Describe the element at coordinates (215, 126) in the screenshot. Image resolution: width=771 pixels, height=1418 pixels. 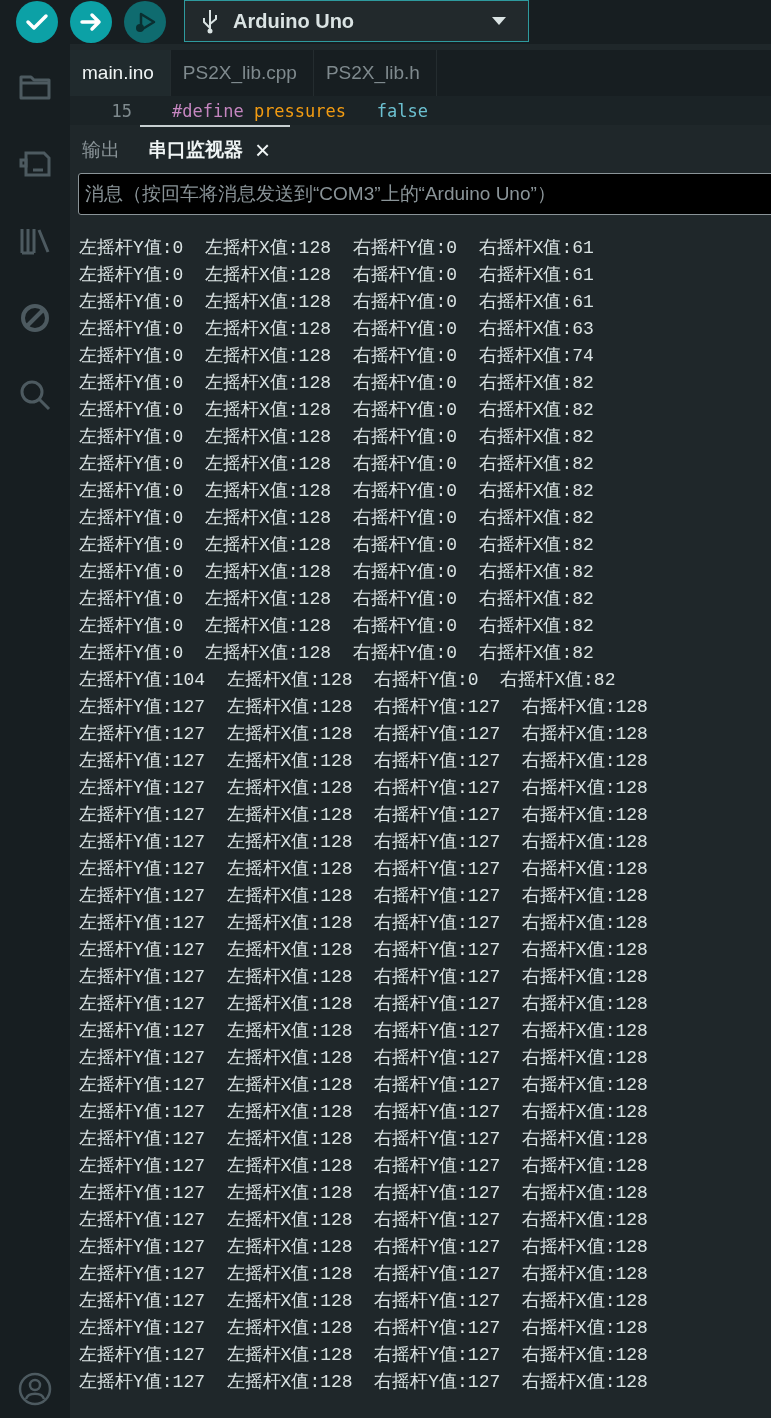
I see `scrollbar-thumb` at that location.